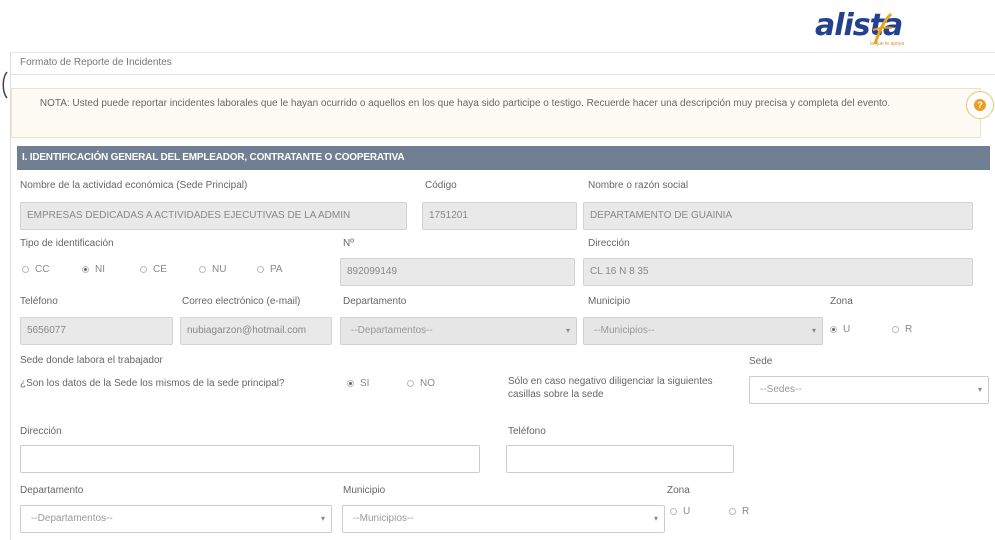  Describe the element at coordinates (421, 383) in the screenshot. I see `same-site-no-radio: NO` at that location.